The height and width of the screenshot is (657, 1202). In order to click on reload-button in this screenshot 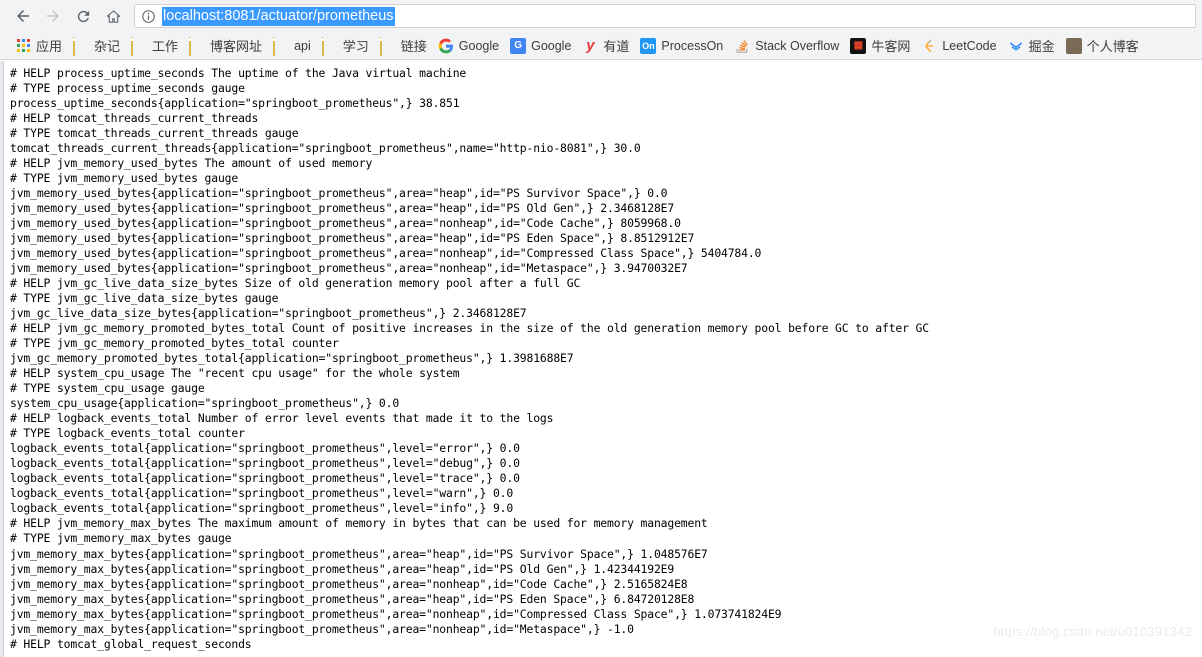, I will do `click(83, 16)`.